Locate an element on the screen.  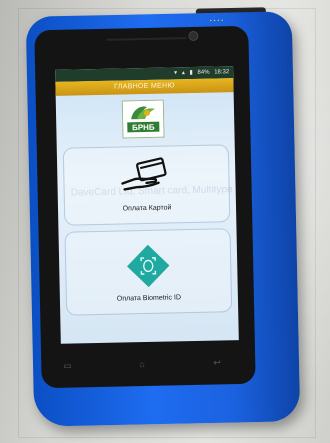
card-hand-icon is located at coordinates (144, 174).